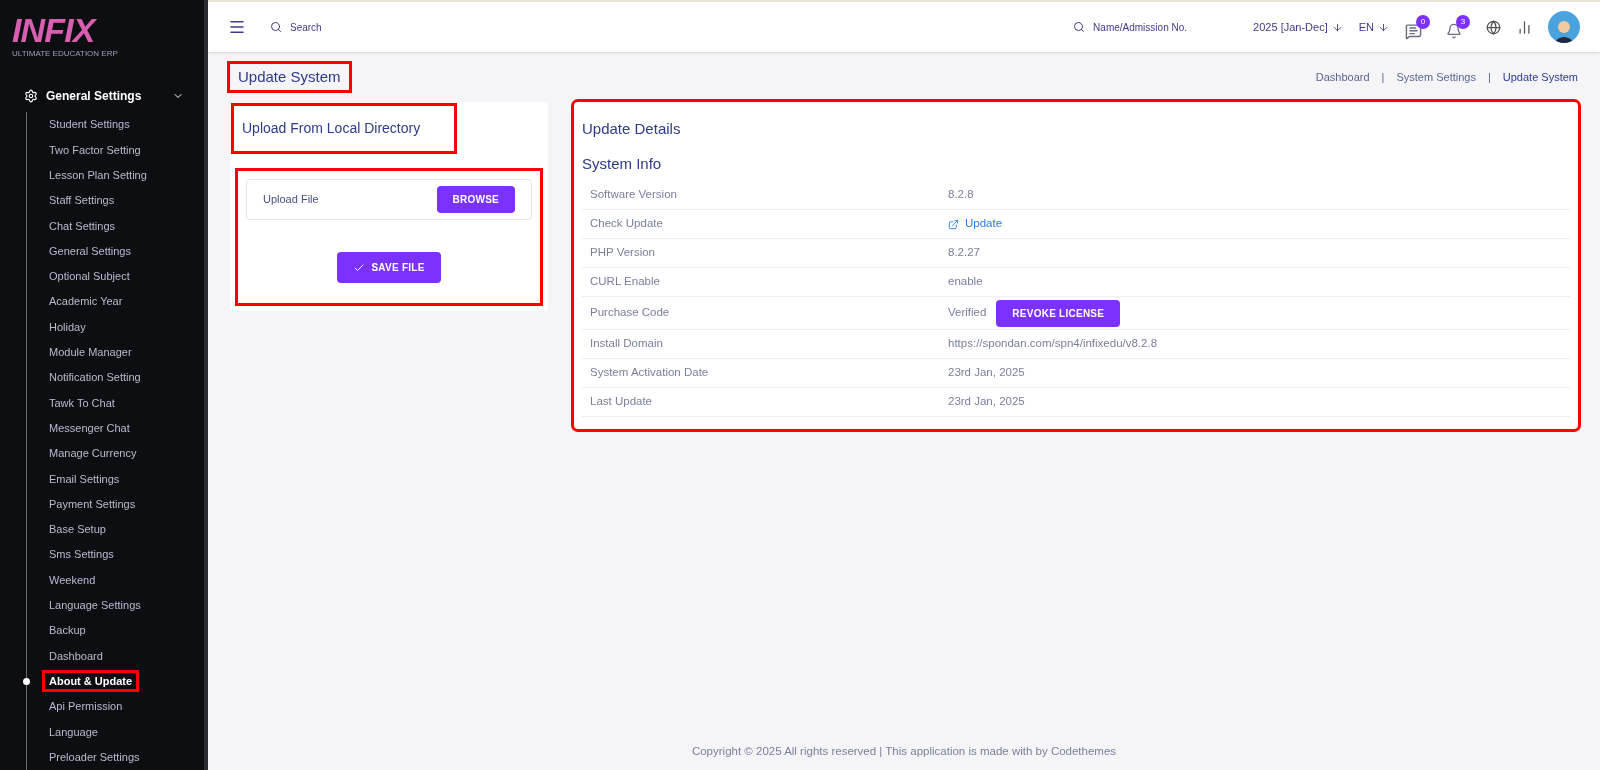 Image resolution: width=1600 pixels, height=770 pixels. I want to click on panel-title: Update Details, so click(632, 129).